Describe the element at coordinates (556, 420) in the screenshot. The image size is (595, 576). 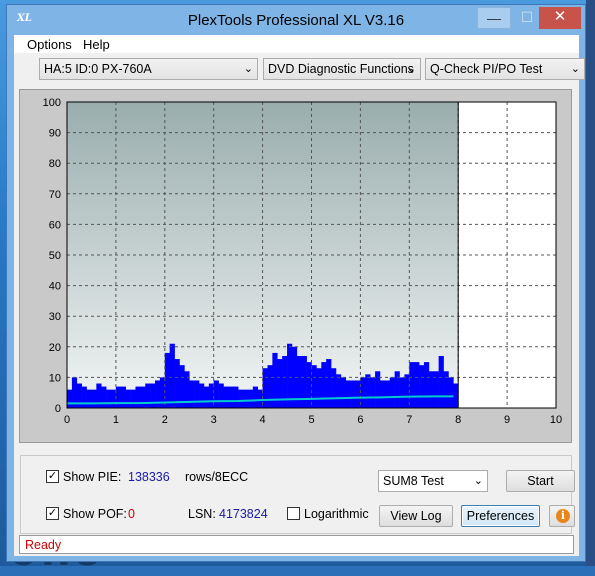
I see `x-tick-label: 10` at that location.